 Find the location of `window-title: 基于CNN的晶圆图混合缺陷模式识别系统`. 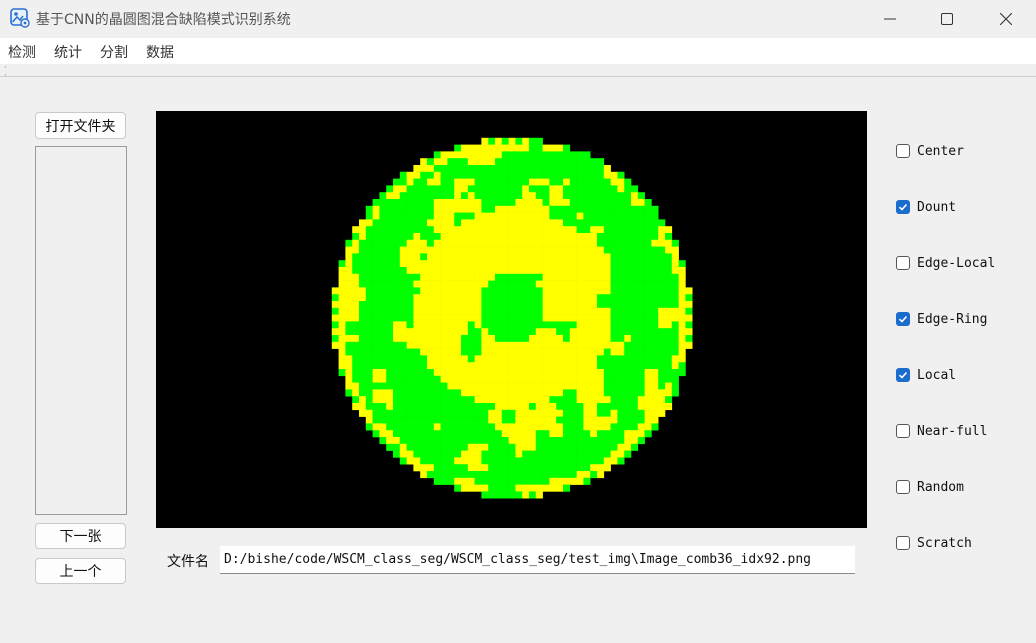

window-title: 基于CNN的晶圆图混合缺陷模式识别系统 is located at coordinates (163, 20).